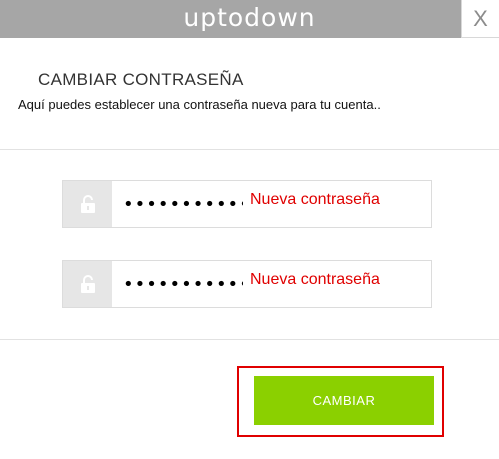 The width and height of the screenshot is (499, 459). What do you see at coordinates (183, 284) in the screenshot?
I see `confirm-password-input` at bounding box center [183, 284].